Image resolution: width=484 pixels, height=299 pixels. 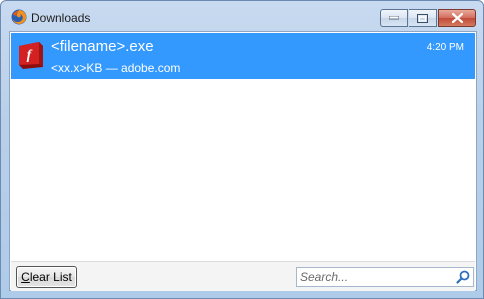 I want to click on maximize-button, so click(x=423, y=18).